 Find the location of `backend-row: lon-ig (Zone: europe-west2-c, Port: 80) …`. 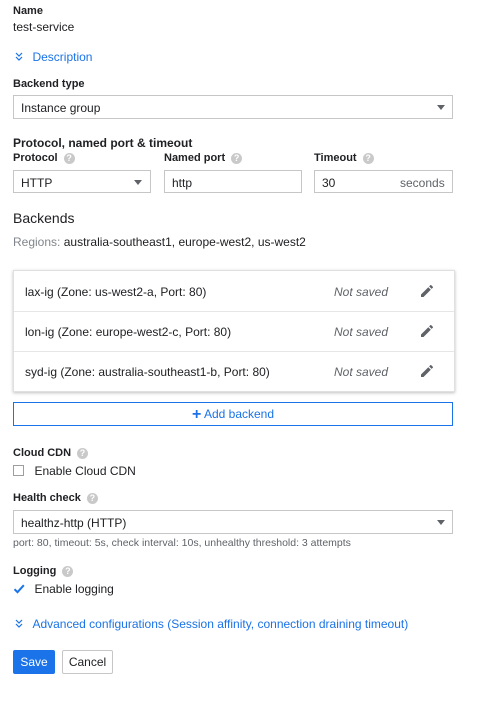

backend-row: lon-ig (Zone: europe-west2-c, Port: 80) … is located at coordinates (234, 331).